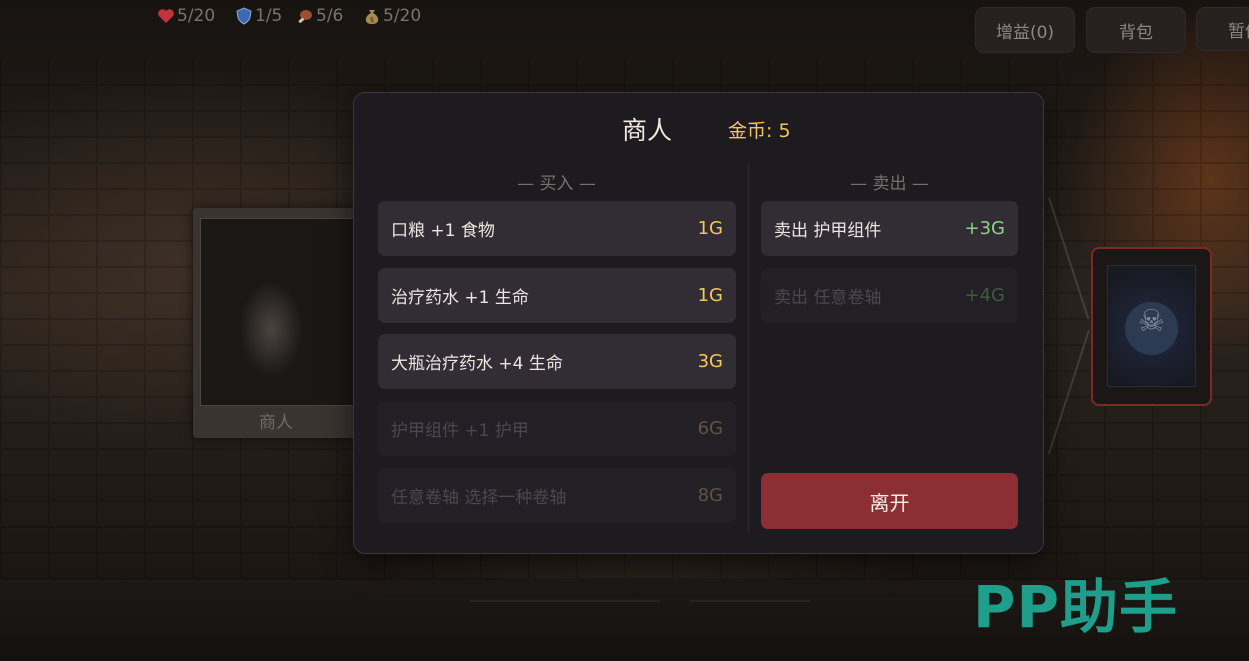 The width and height of the screenshot is (1249, 661). What do you see at coordinates (305, 16) in the screenshot?
I see `food-icon` at bounding box center [305, 16].